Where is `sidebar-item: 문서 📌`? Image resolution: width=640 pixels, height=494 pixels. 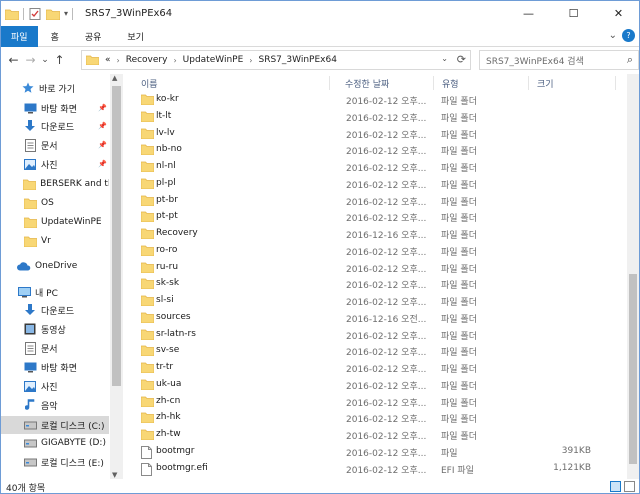 sidebar-item: 문서 📌 is located at coordinates (55, 145).